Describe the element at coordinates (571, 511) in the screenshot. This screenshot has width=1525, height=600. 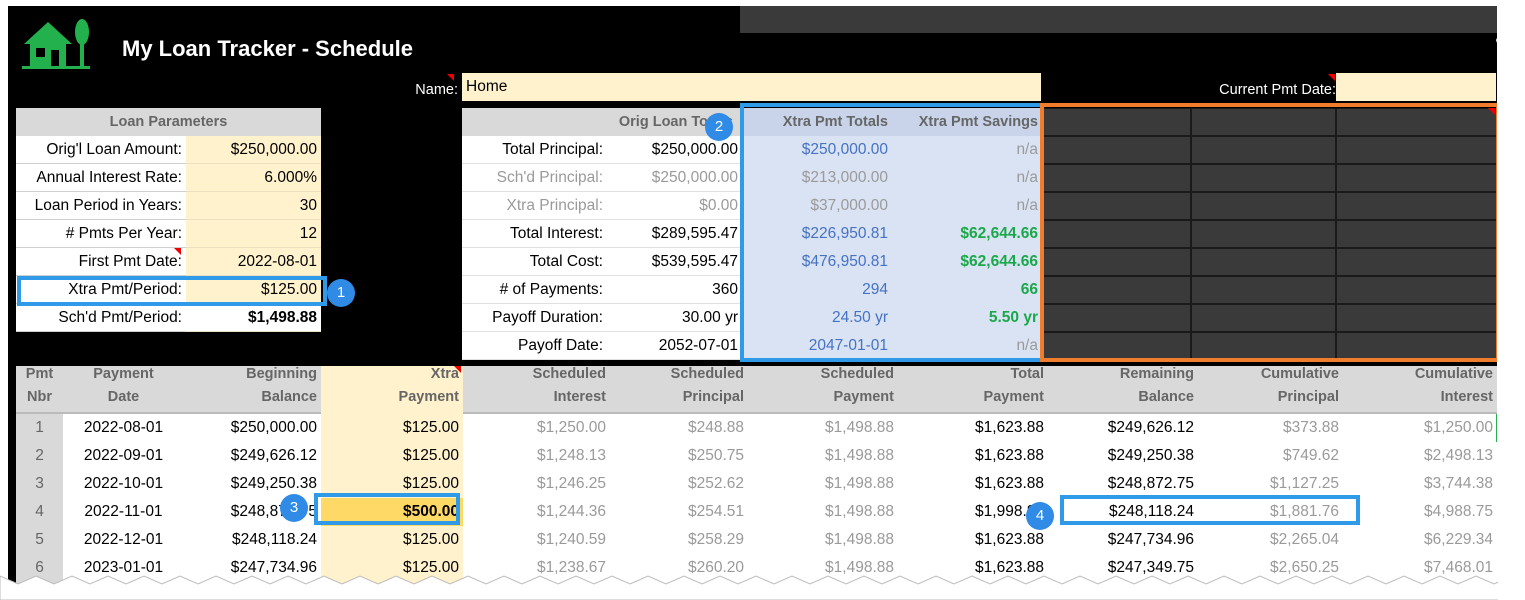
I see `schedule-cell: $1,244.36` at that location.